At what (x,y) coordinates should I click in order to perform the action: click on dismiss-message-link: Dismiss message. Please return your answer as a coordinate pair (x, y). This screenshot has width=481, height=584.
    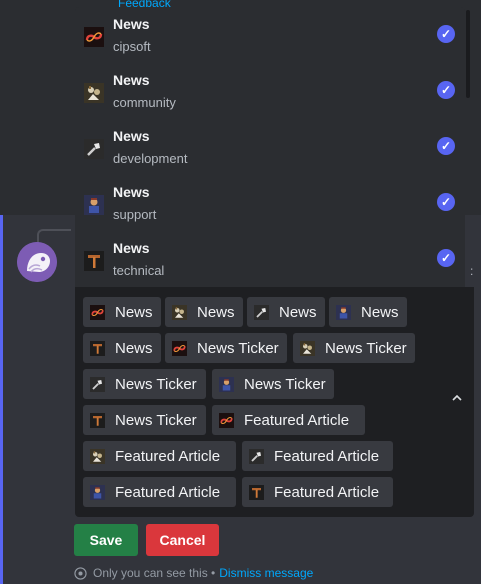
    Looking at the image, I should click on (266, 573).